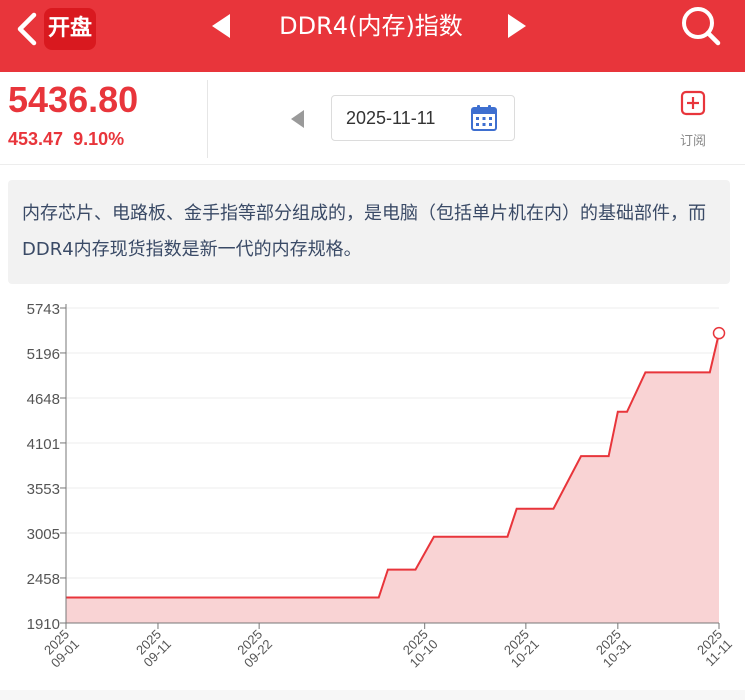 The height and width of the screenshot is (700, 745). What do you see at coordinates (43, 579) in the screenshot?
I see `y-tick-label: 2458` at bounding box center [43, 579].